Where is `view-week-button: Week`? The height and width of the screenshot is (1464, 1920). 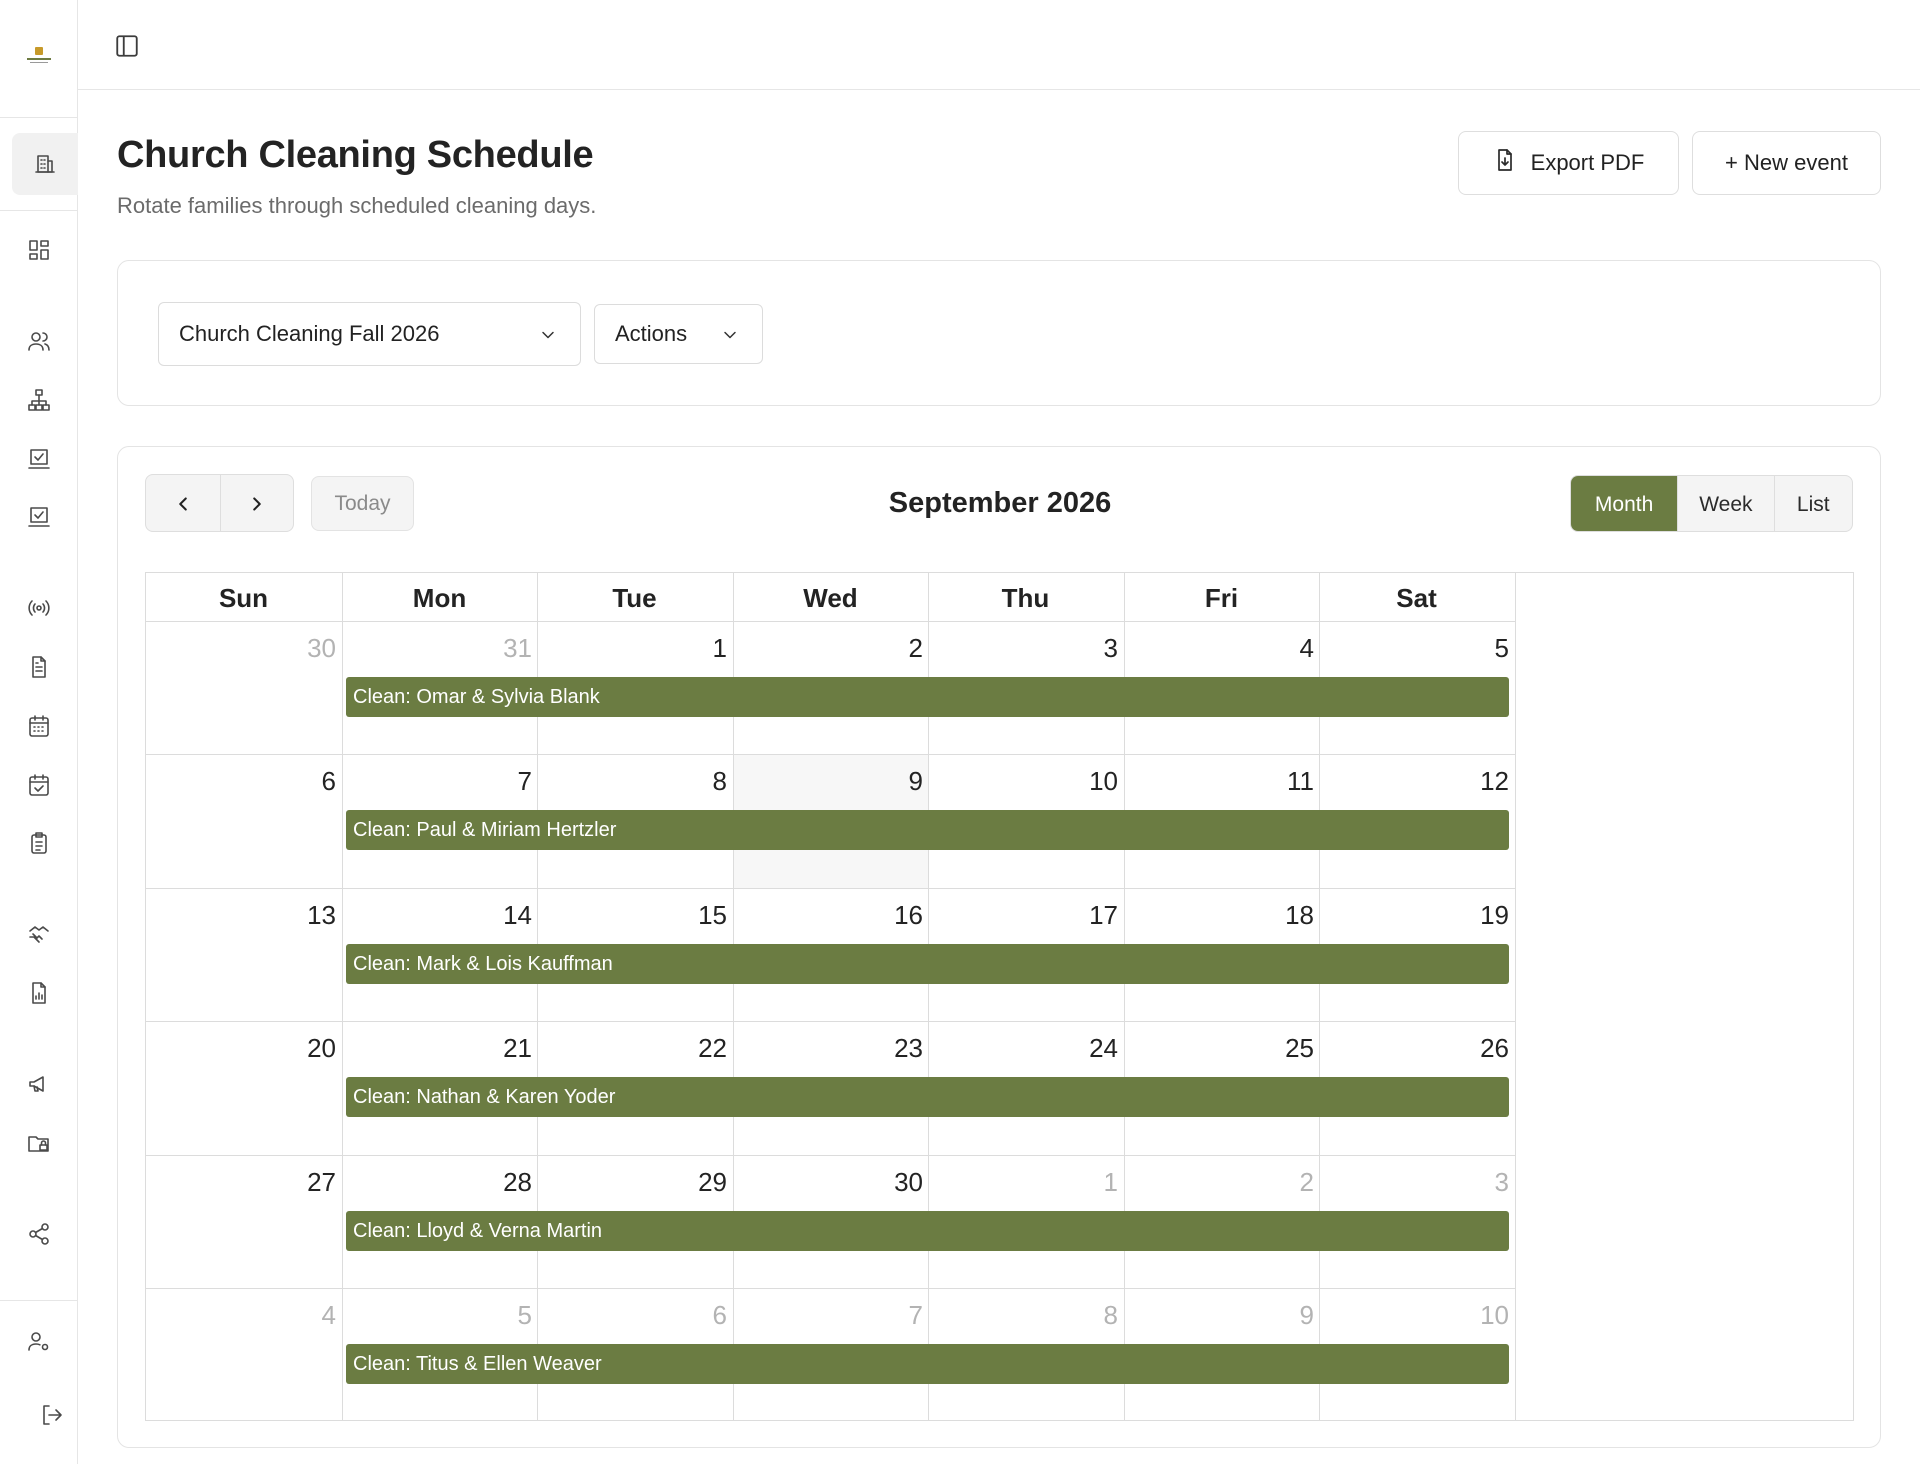 view-week-button: Week is located at coordinates (1725, 503).